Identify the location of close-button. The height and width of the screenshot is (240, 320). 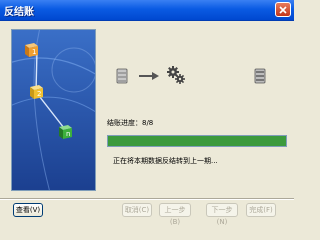
(283, 9).